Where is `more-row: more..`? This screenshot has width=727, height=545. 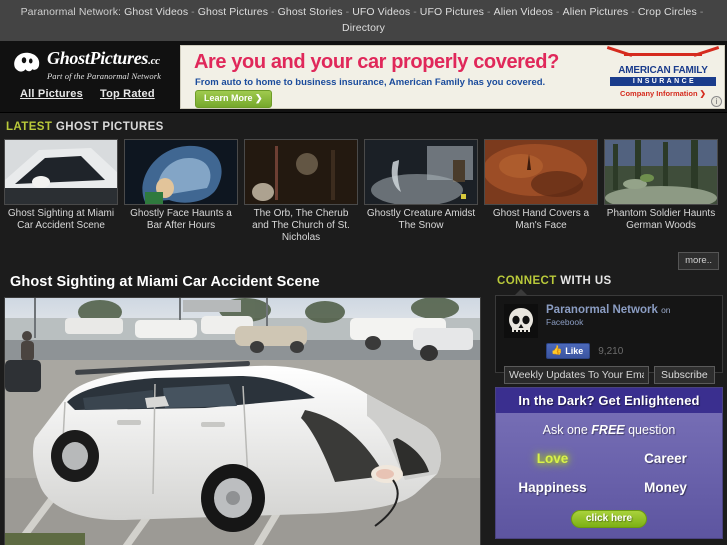 more-row: more.. is located at coordinates (363, 257).